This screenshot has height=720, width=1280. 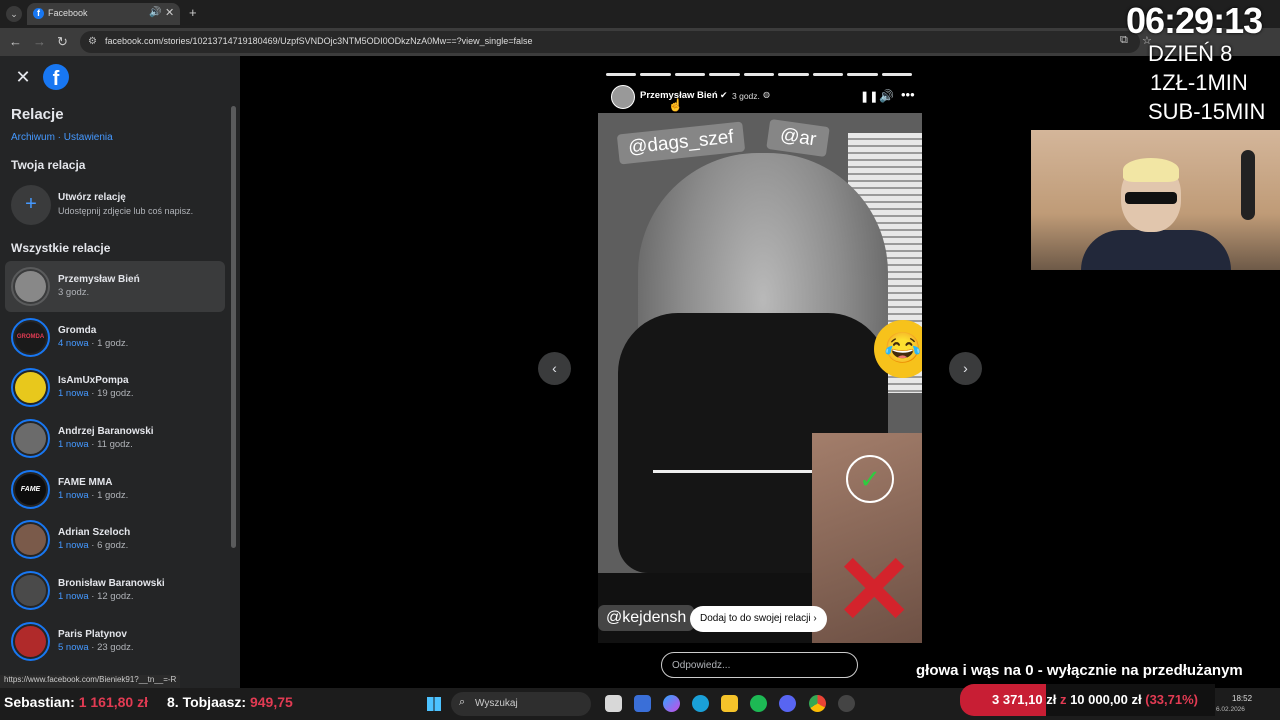 I want to click on story-new-count: 5 nowa, so click(x=73, y=647).